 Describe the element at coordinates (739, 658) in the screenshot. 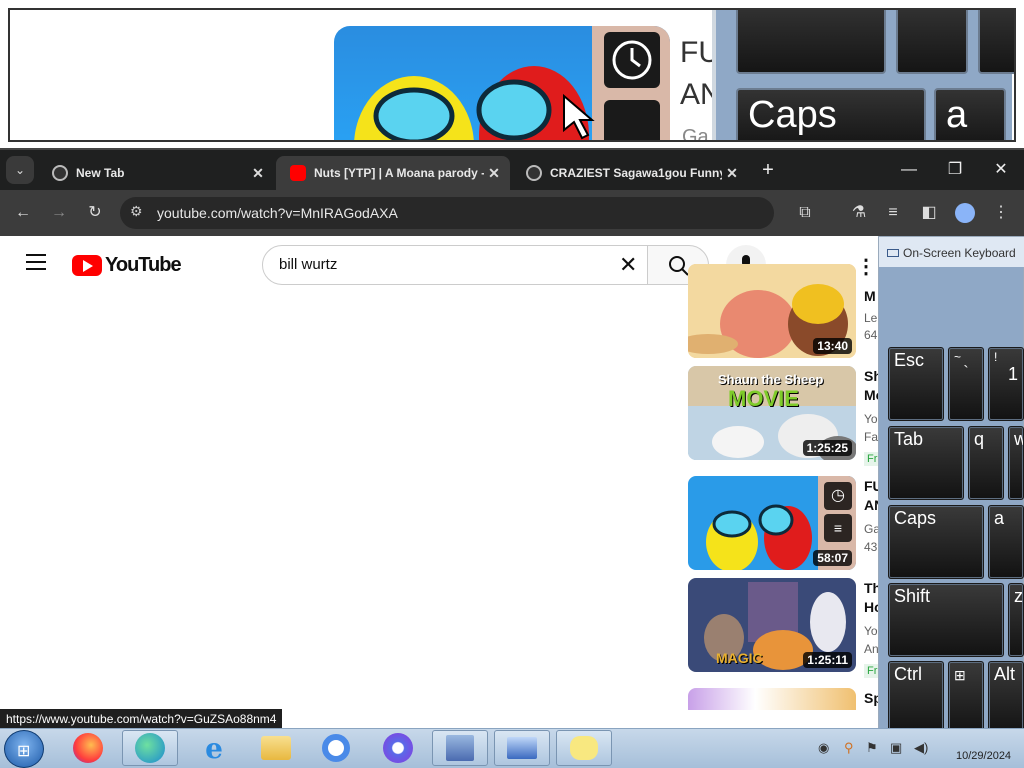

I see `magic-title-art: MAGIC` at that location.